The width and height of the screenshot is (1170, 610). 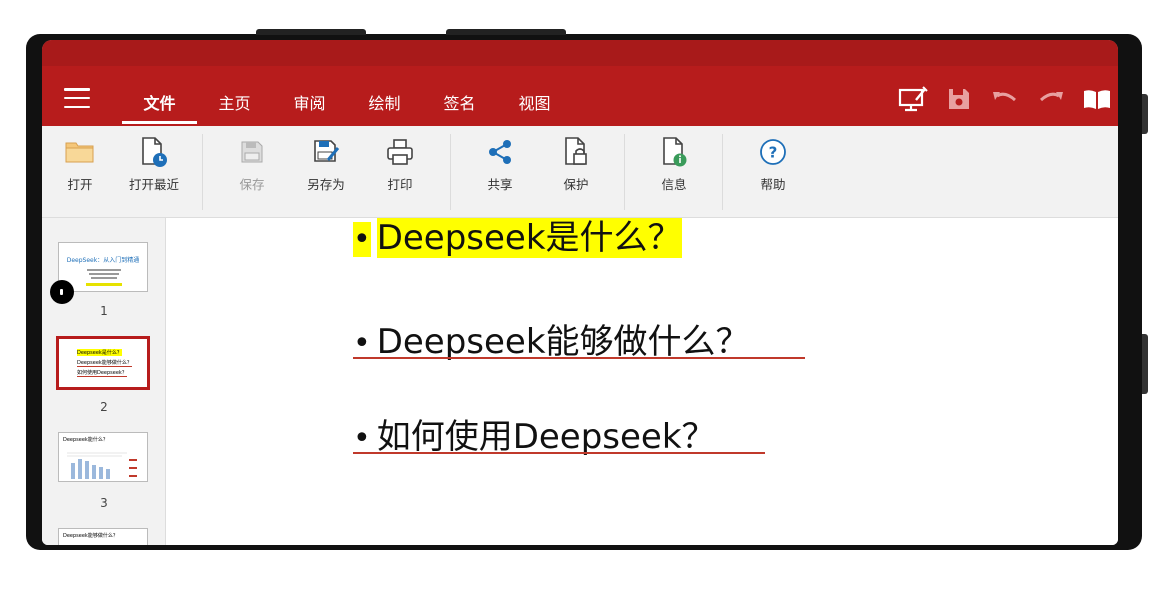 I want to click on save-icon, so click(x=959, y=99).